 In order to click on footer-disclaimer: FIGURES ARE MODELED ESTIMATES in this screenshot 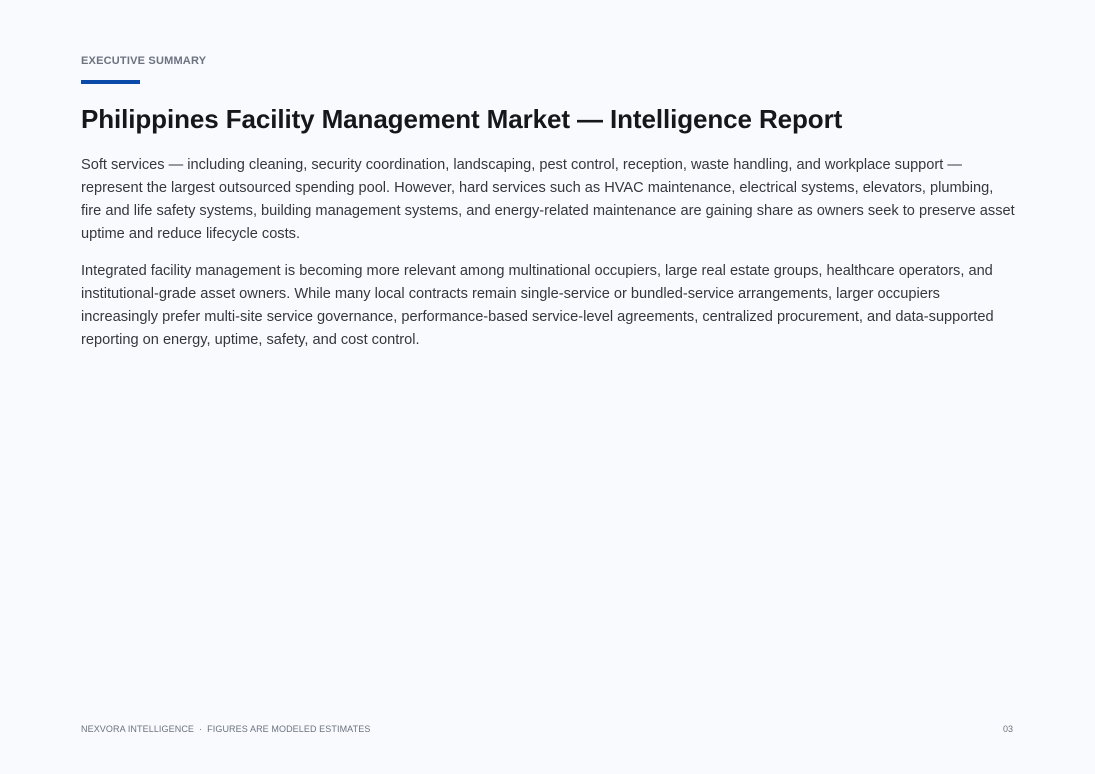, I will do `click(289, 729)`.